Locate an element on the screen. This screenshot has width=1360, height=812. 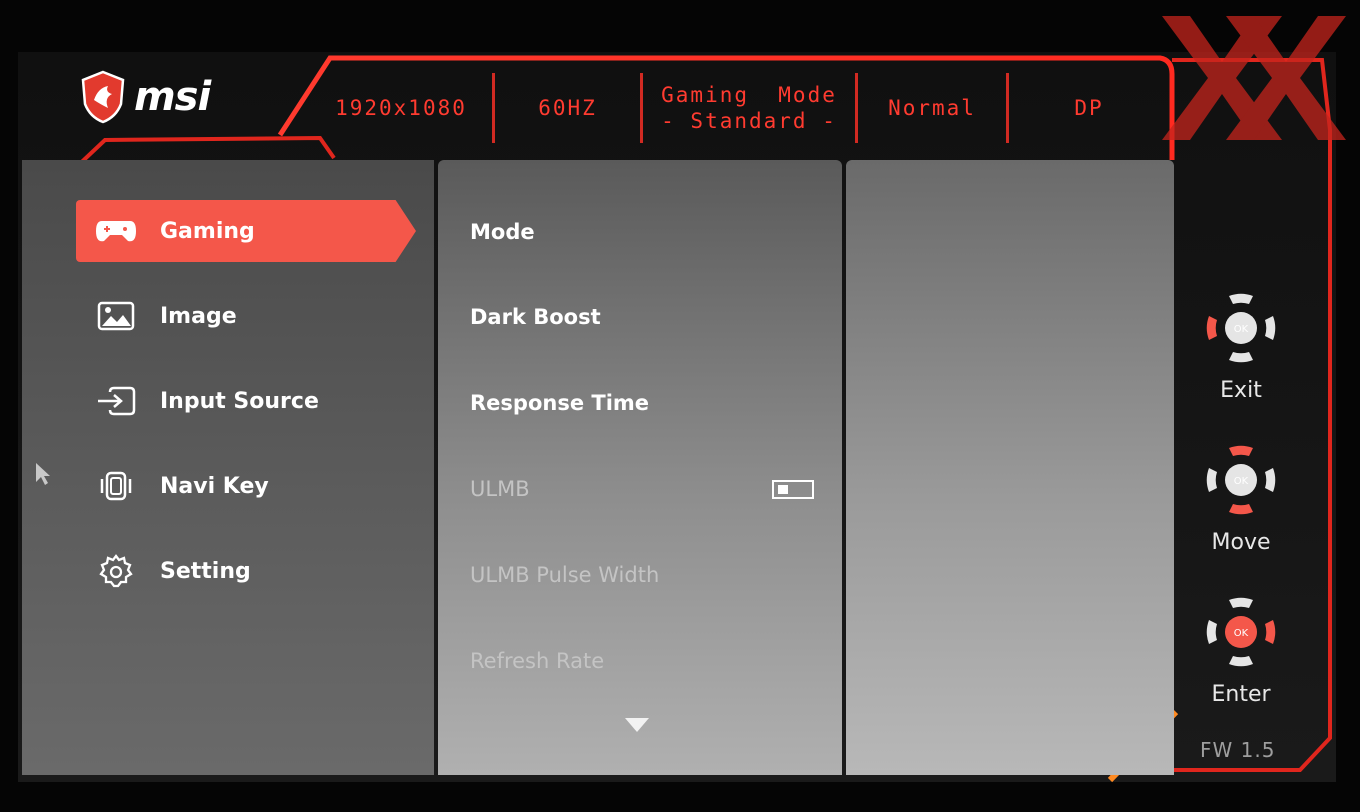
navi-ok-icon: OK is located at coordinates (1241, 632).